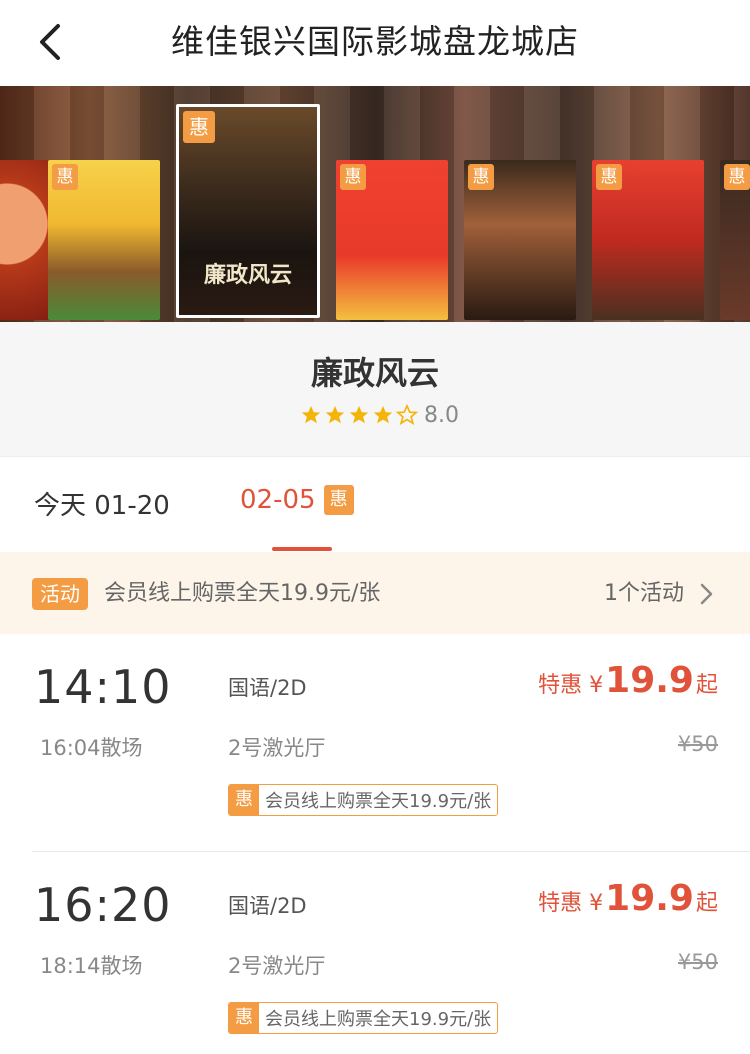  Describe the element at coordinates (392, 240) in the screenshot. I see `poster-3: 惠` at that location.